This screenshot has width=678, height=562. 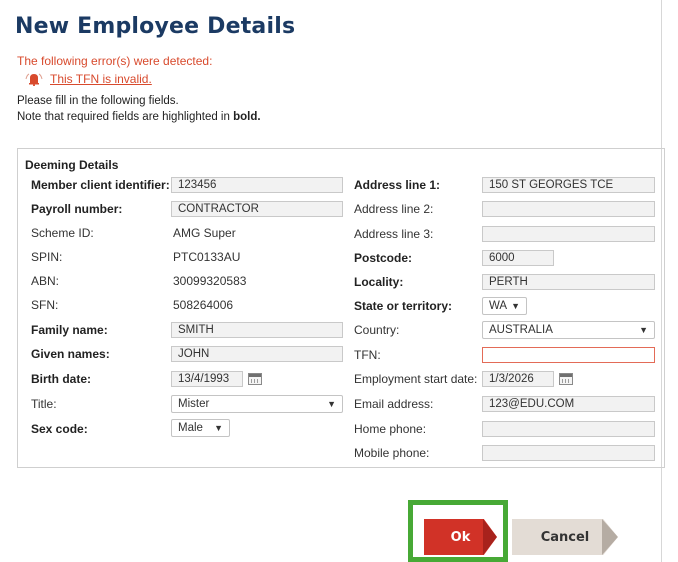 What do you see at coordinates (203, 305) in the screenshot?
I see `sfn-value: 508264006` at bounding box center [203, 305].